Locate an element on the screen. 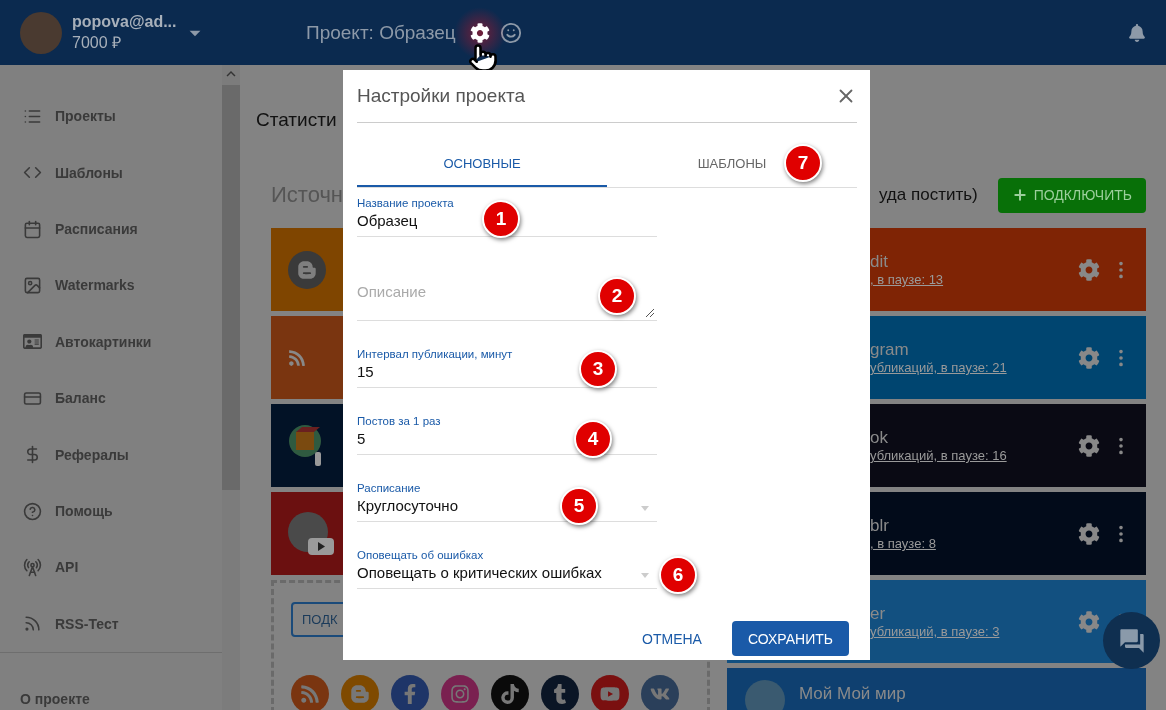 The image size is (1166, 710). destination-title: ok is located at coordinates (879, 438).